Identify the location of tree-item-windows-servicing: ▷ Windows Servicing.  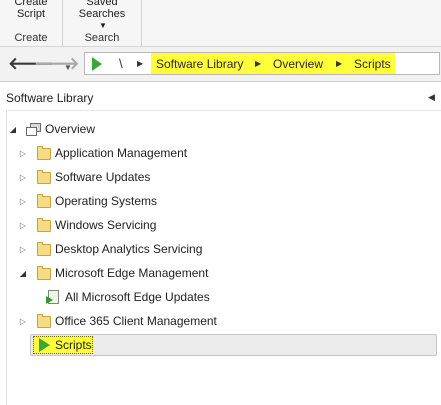
(223, 227).